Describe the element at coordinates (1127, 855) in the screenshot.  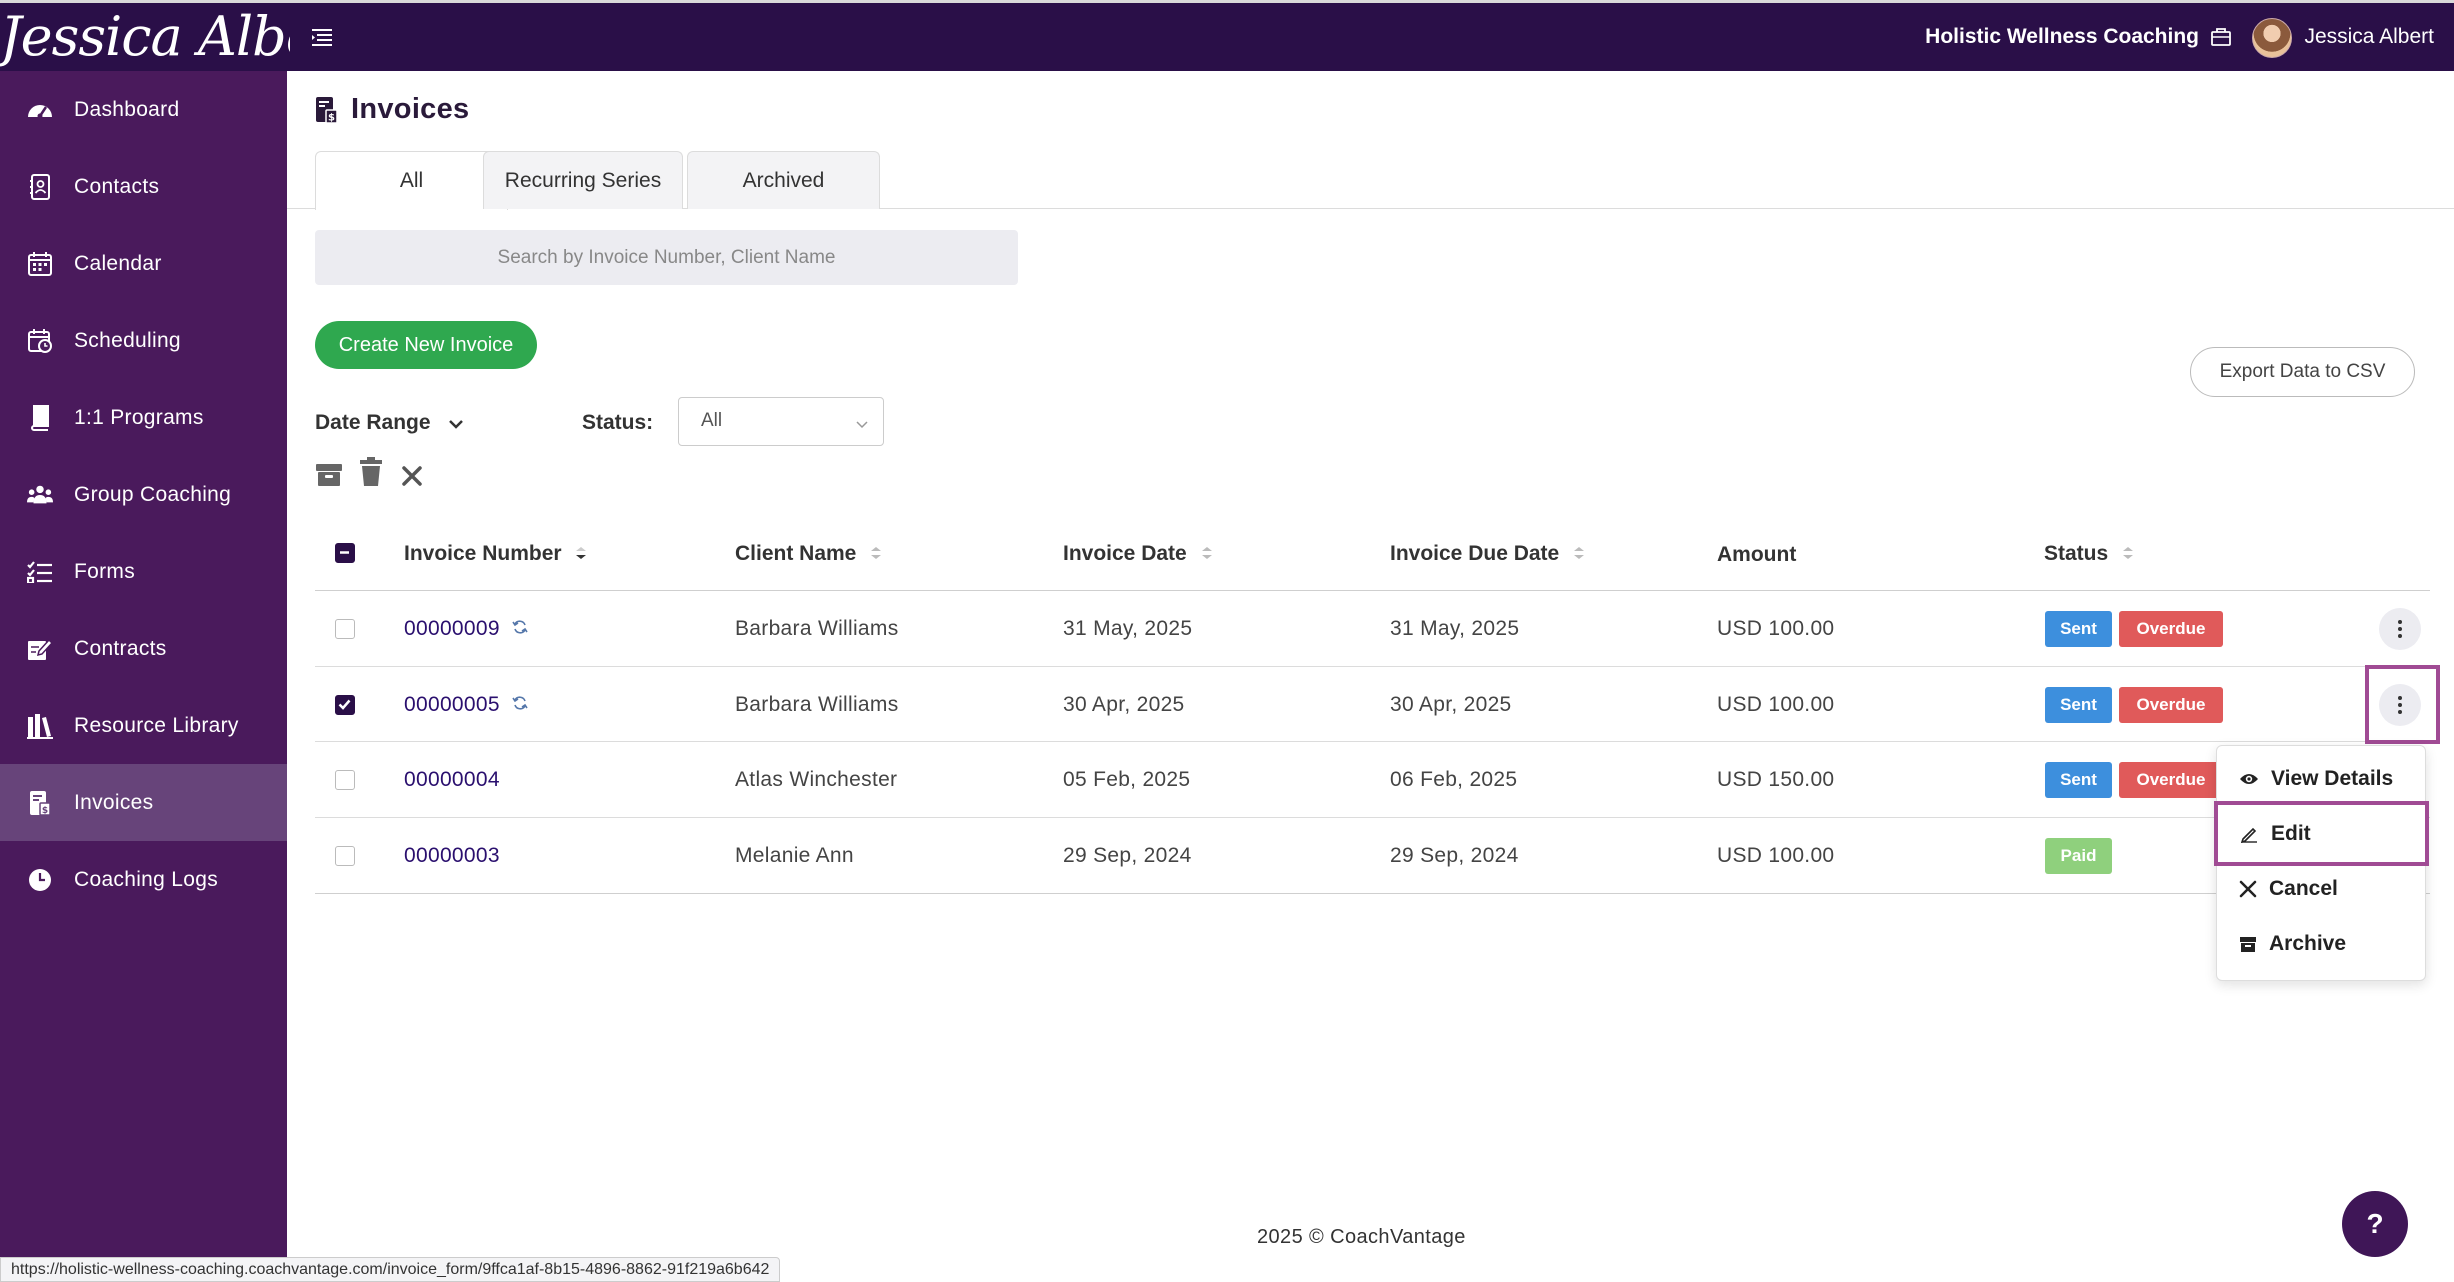
I see `invoice-date: 29 Sep, 2024` at that location.